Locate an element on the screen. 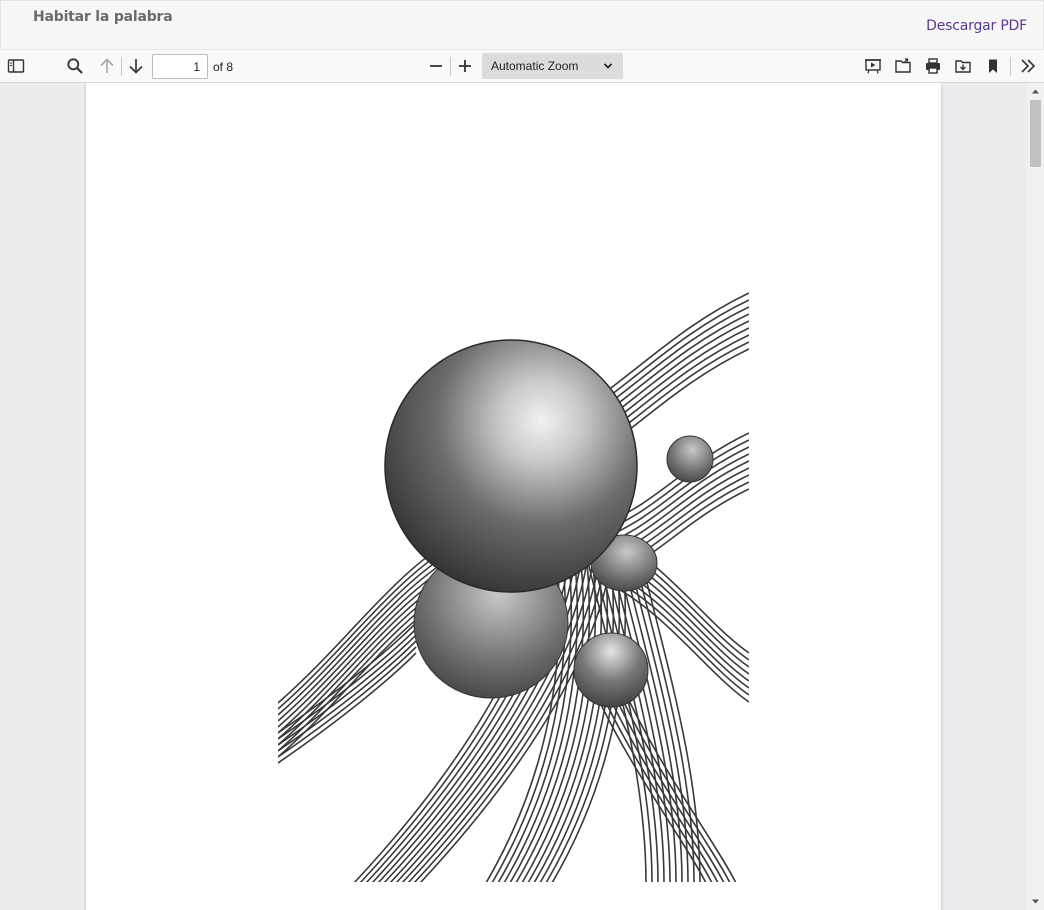 The width and height of the screenshot is (1044, 910). zoom-in-button is located at coordinates (465, 66).